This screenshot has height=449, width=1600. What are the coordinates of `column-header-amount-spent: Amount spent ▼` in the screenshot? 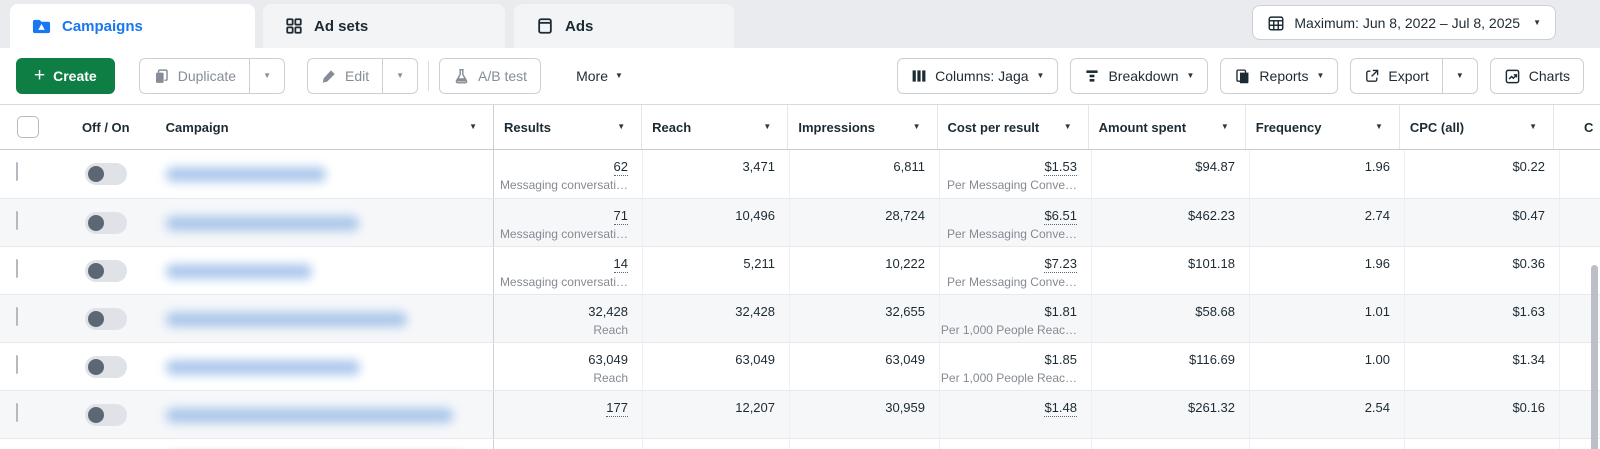 It's located at (1167, 127).